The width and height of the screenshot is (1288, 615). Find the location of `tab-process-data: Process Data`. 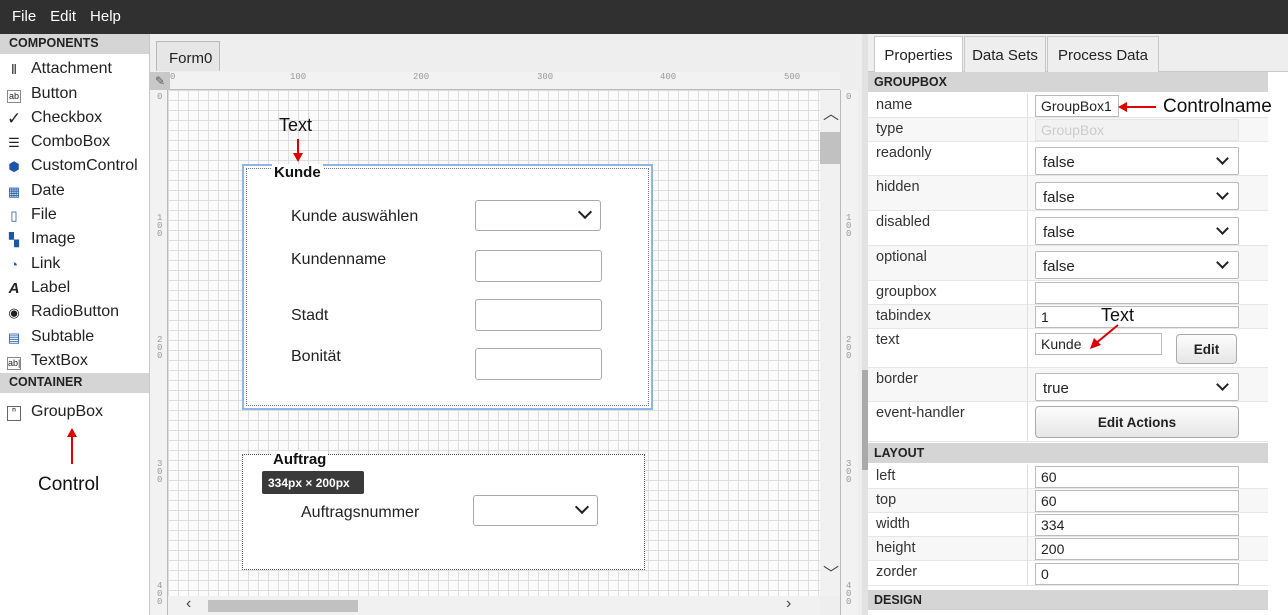

tab-process-data: Process Data is located at coordinates (1103, 54).